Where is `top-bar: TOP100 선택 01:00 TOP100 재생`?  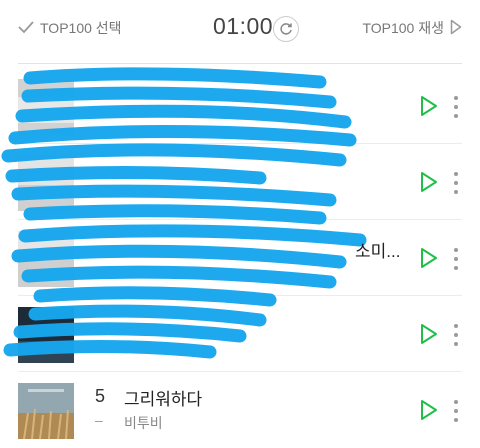
top-bar: TOP100 선택 01:00 TOP100 재생 is located at coordinates (240, 28).